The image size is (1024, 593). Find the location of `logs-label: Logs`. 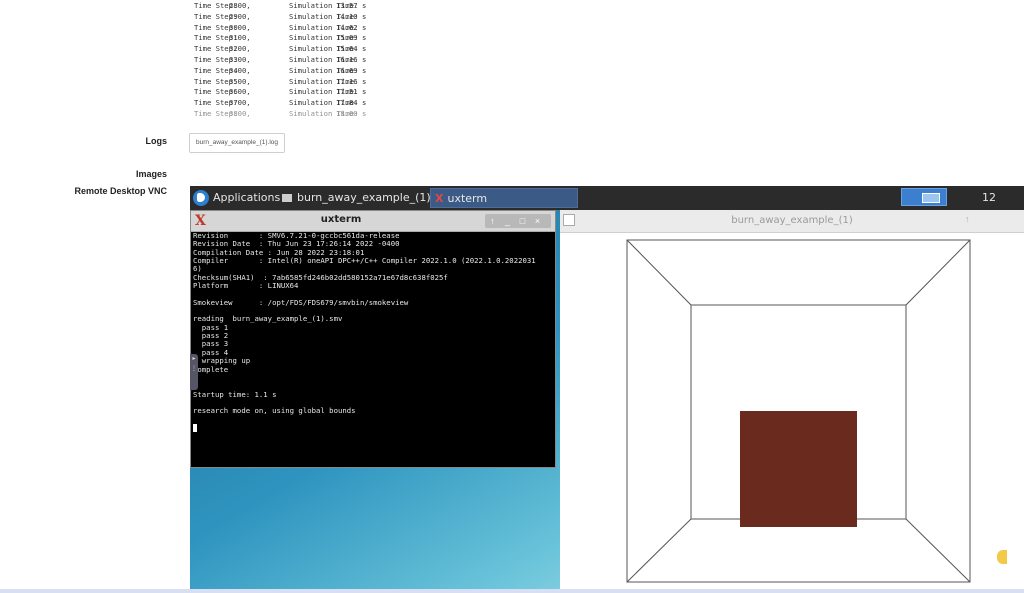

logs-label: Logs is located at coordinates (156, 141).